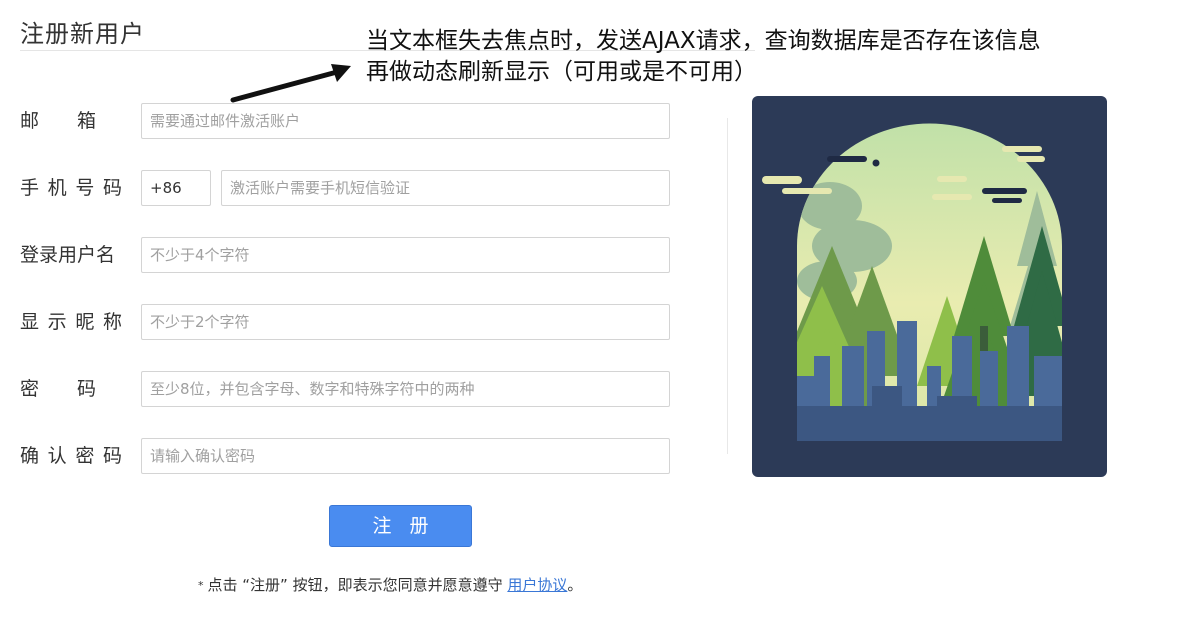  What do you see at coordinates (405, 456) in the screenshot?
I see `confirm-password-field` at bounding box center [405, 456].